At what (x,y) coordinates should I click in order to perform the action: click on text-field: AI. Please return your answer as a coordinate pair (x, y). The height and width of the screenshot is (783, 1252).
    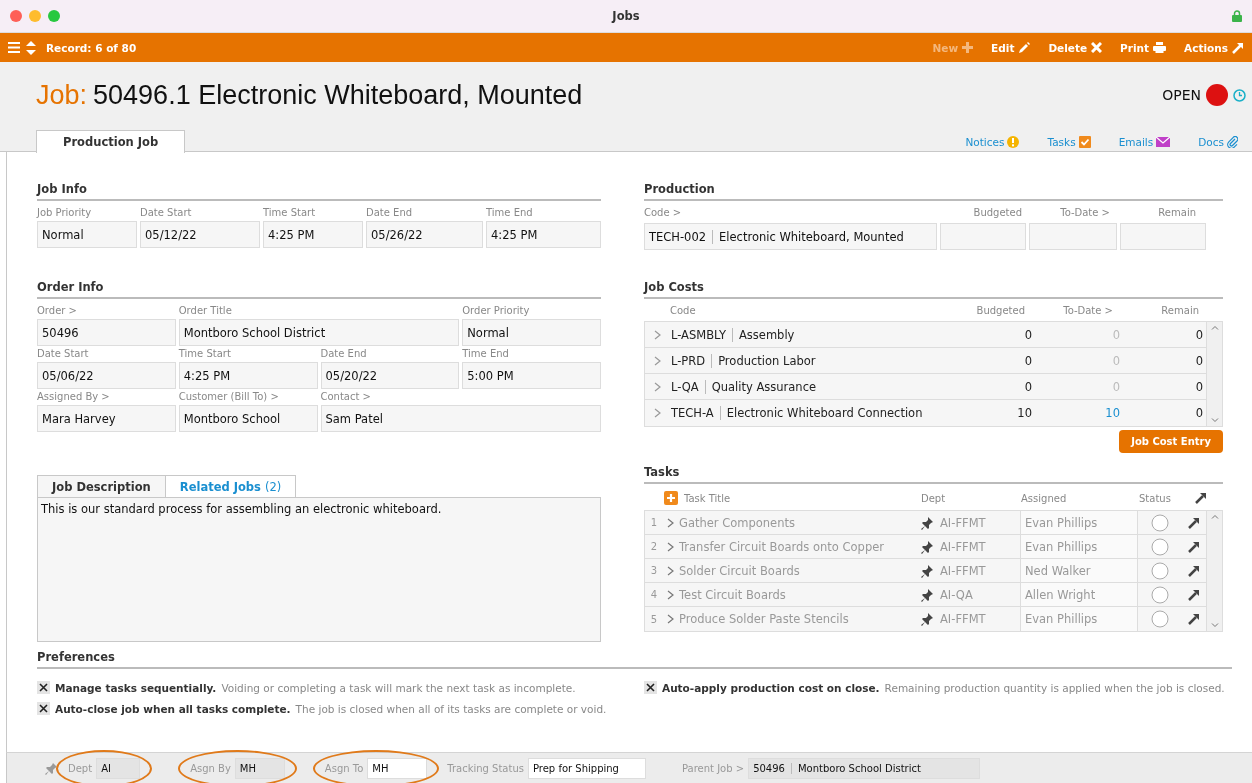
    Looking at the image, I should click on (118, 768).